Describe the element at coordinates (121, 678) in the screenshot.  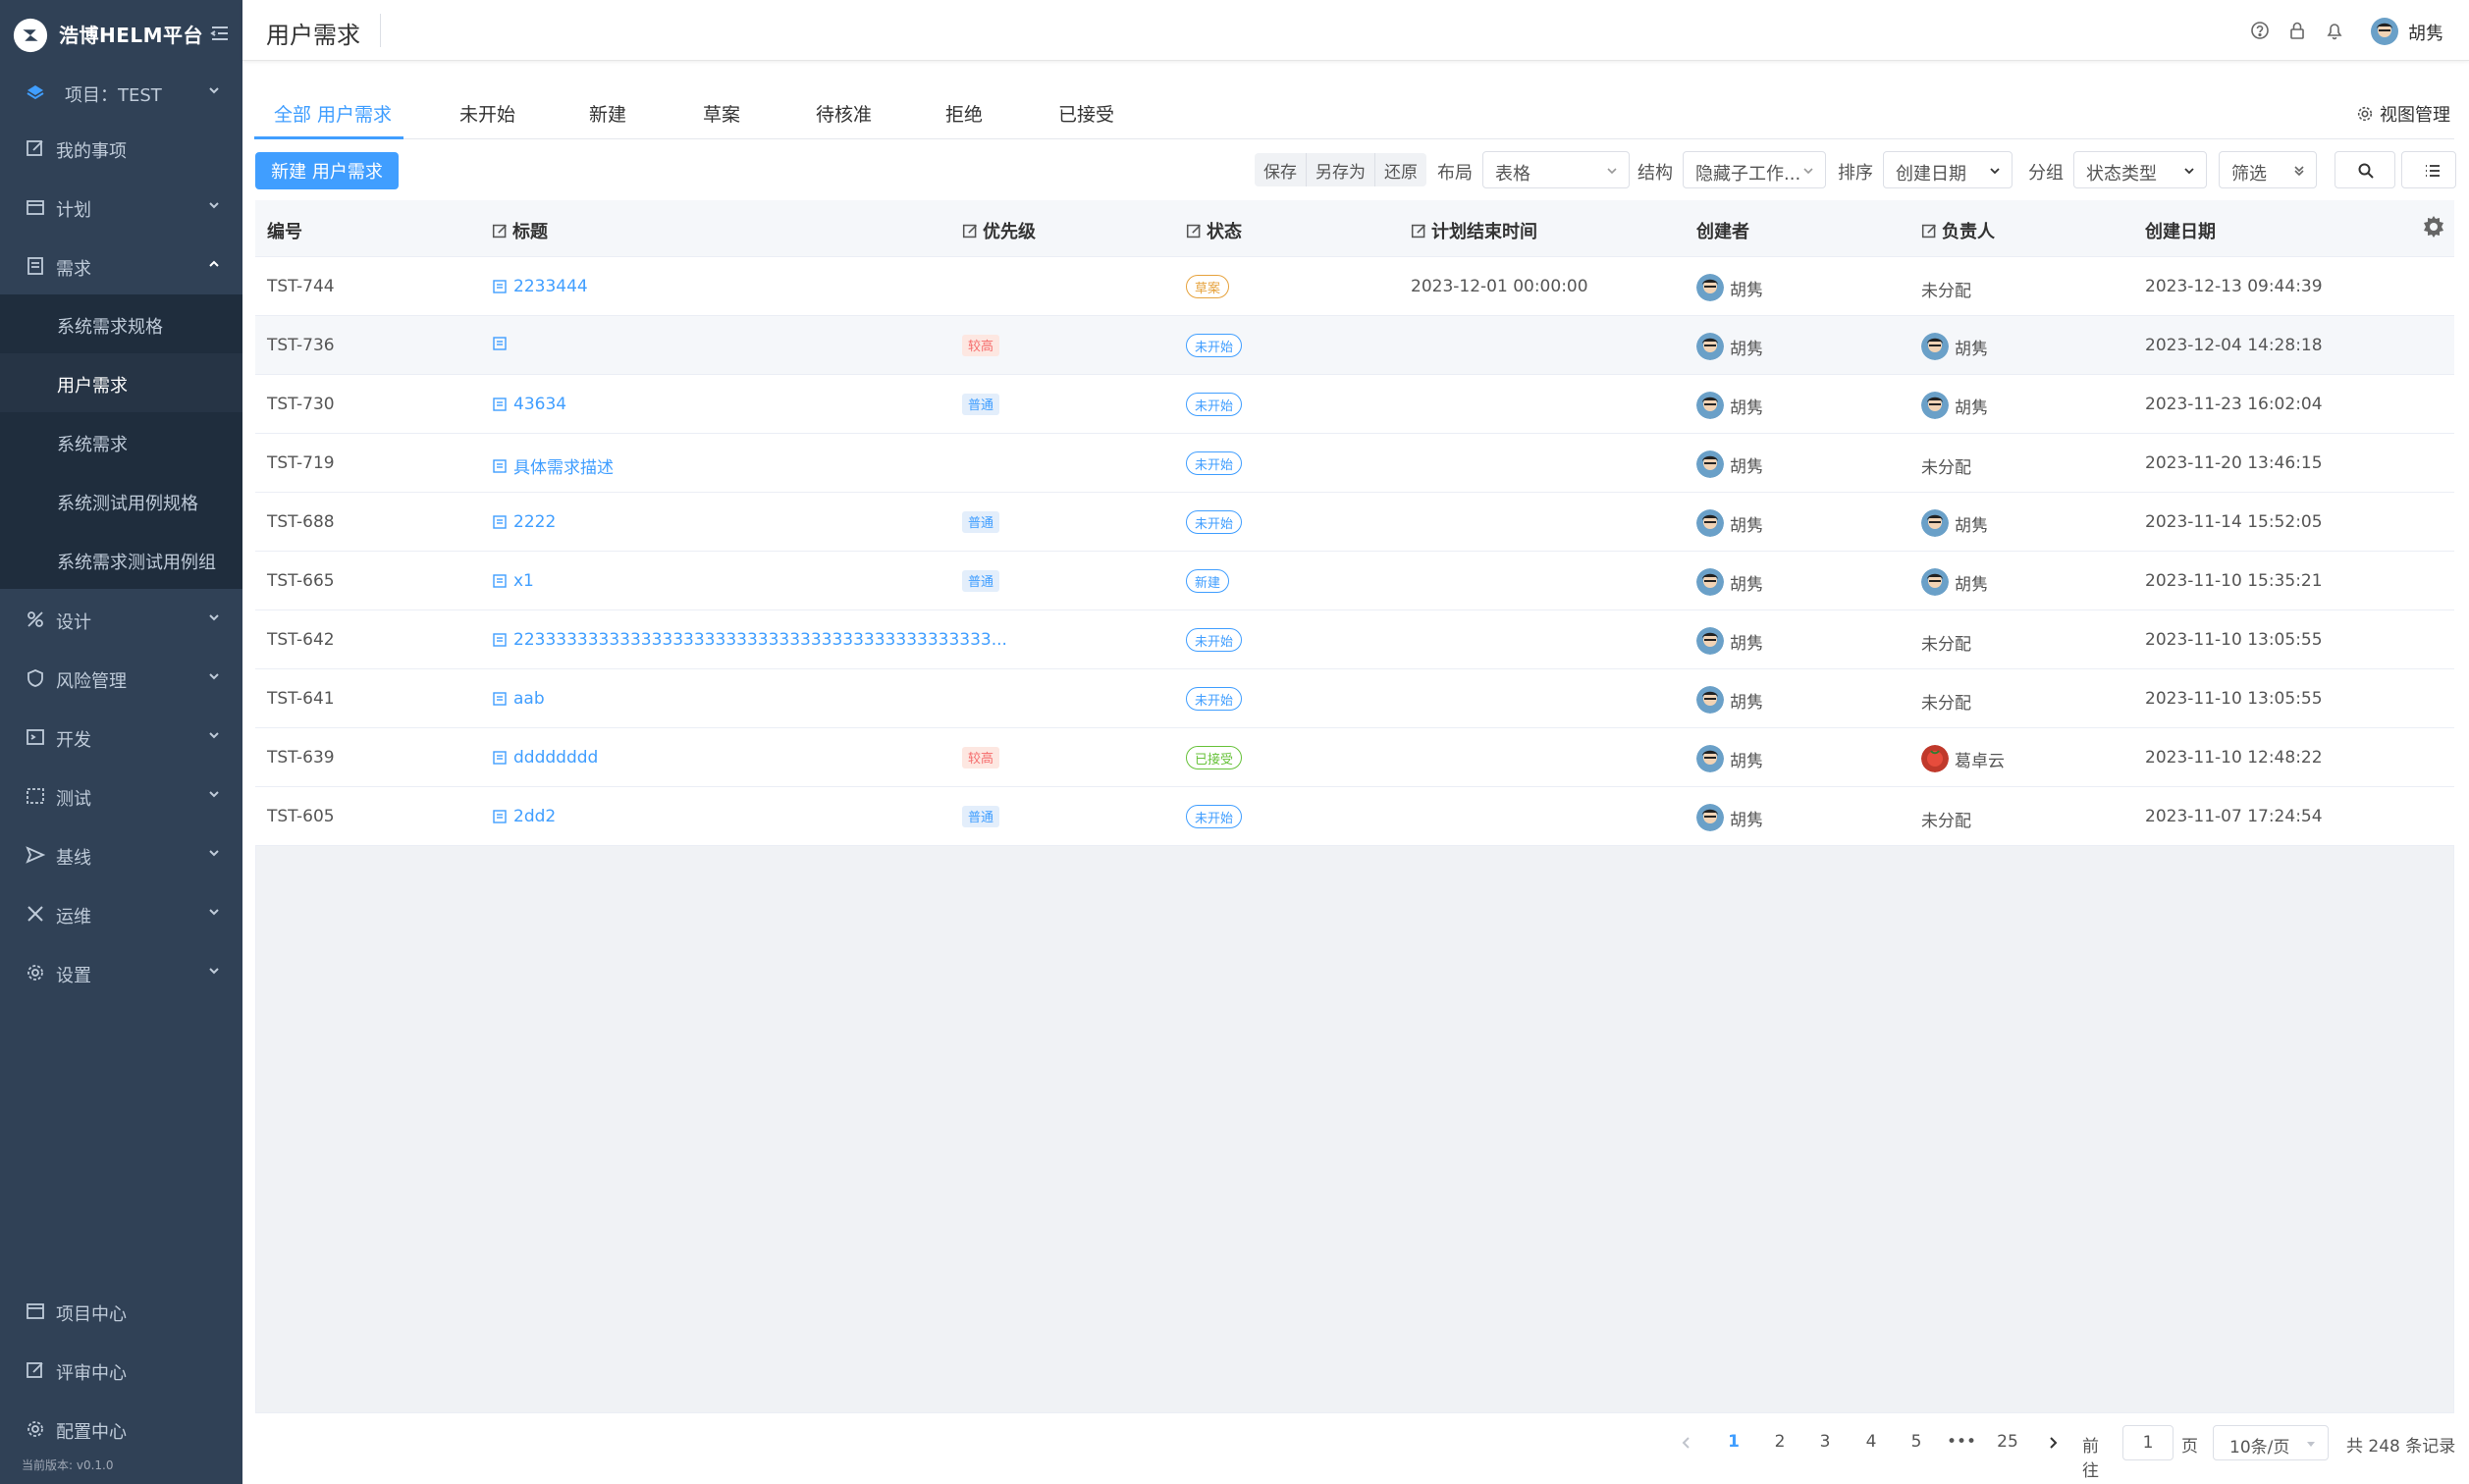
I see `sidebar-item-risk: 风险管理` at that location.